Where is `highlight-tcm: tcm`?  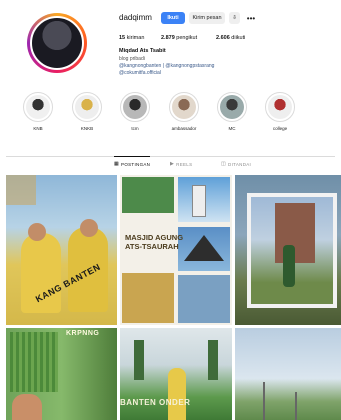 highlight-tcm: tcm is located at coordinates (135, 111).